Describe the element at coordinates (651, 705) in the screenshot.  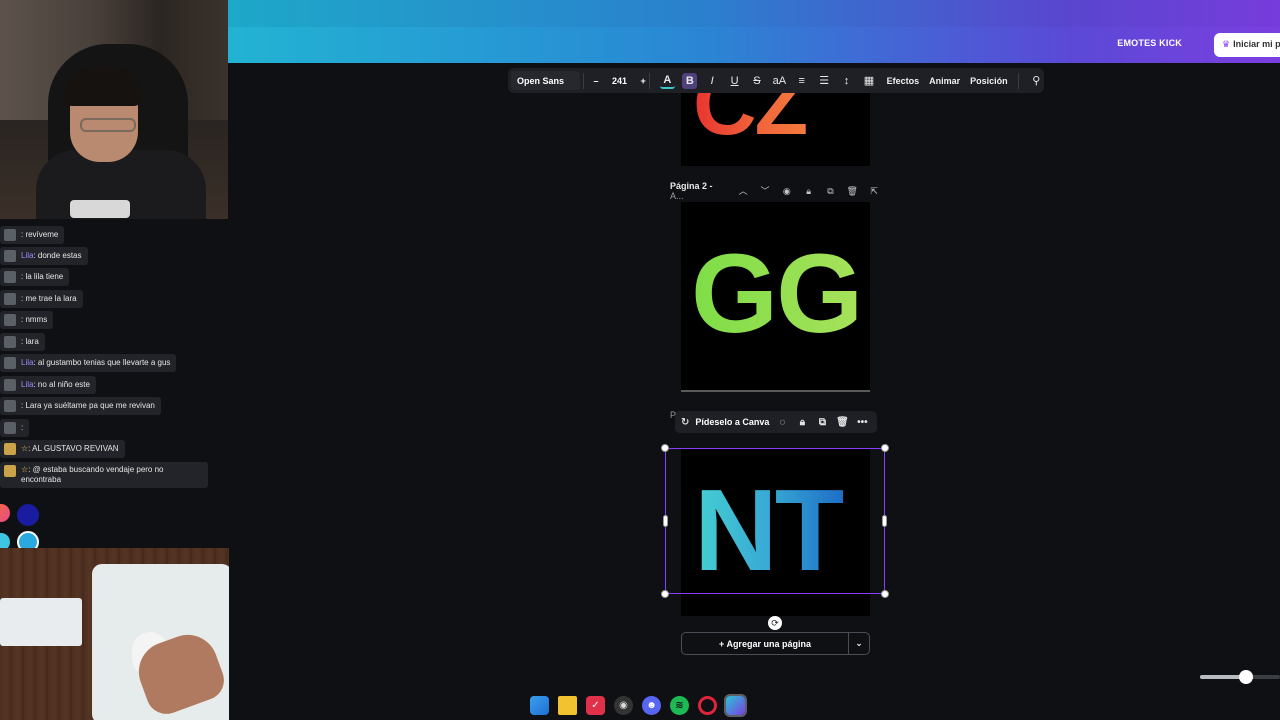
I see `discord-icon: ☻` at that location.